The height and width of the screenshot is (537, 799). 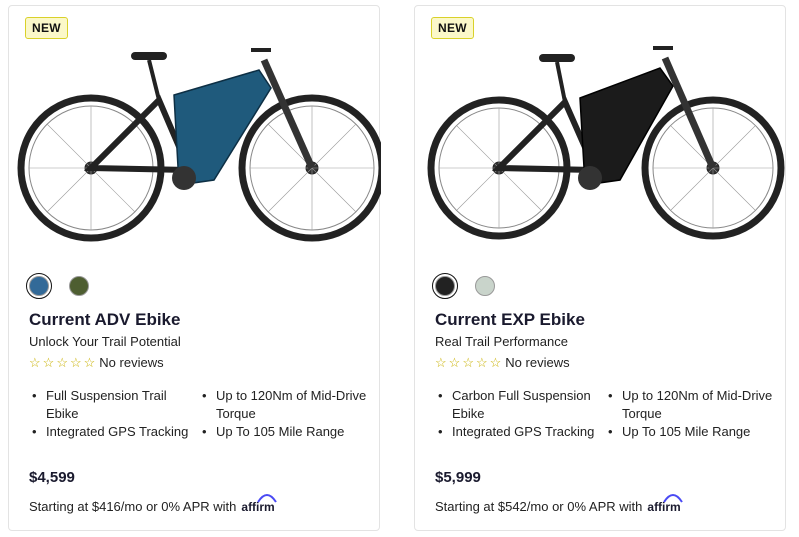 What do you see at coordinates (114, 405) in the screenshot?
I see `feature-item: Full Suspension Trail Ebike` at bounding box center [114, 405].